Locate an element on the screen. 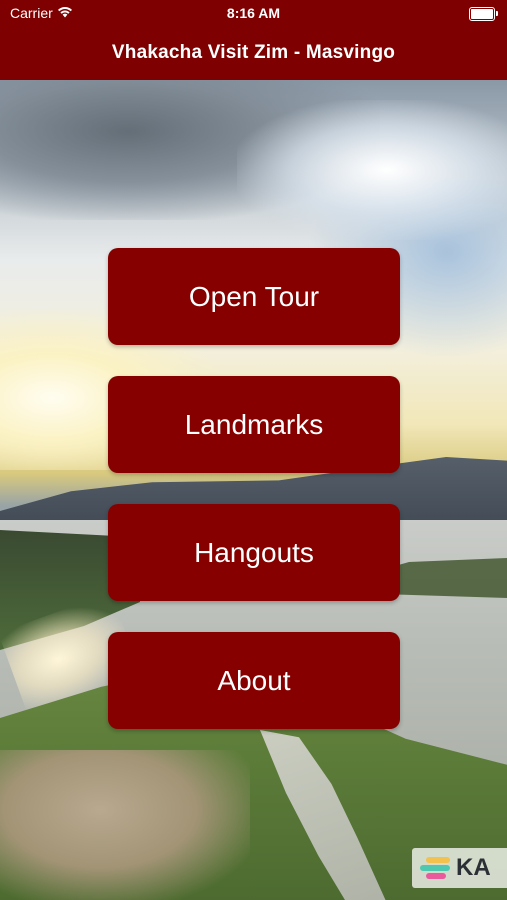  battery-icon is located at coordinates (483, 14).